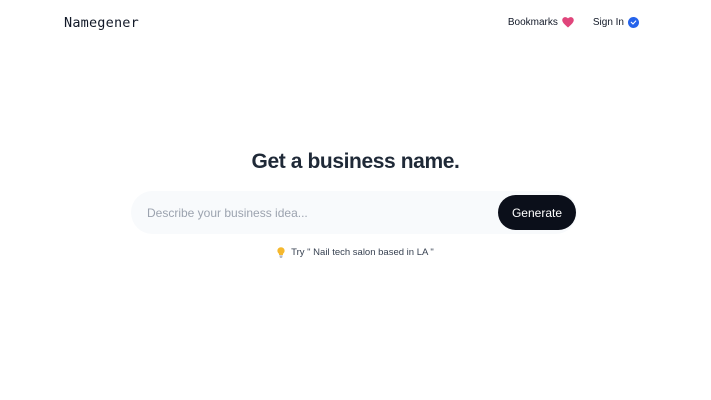 Image resolution: width=711 pixels, height=400 pixels. I want to click on bookmarks-label: Bookmarks, so click(532, 22).